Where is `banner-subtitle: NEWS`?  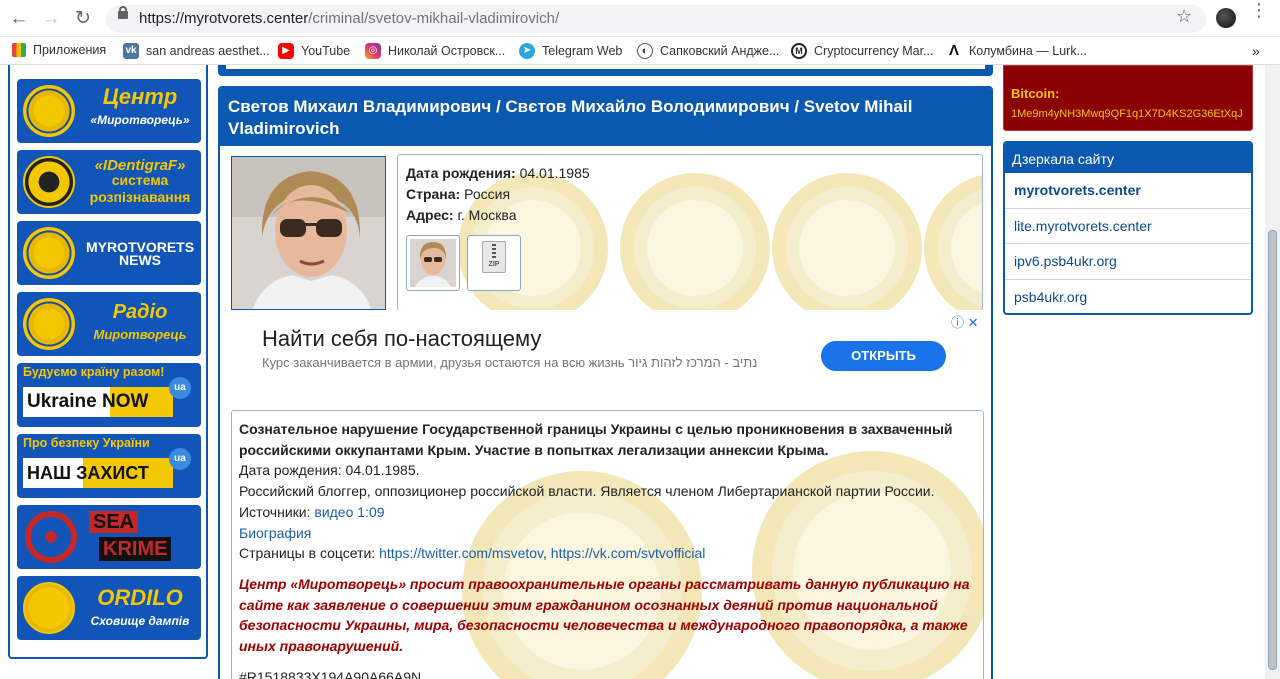 banner-subtitle: NEWS is located at coordinates (140, 260).